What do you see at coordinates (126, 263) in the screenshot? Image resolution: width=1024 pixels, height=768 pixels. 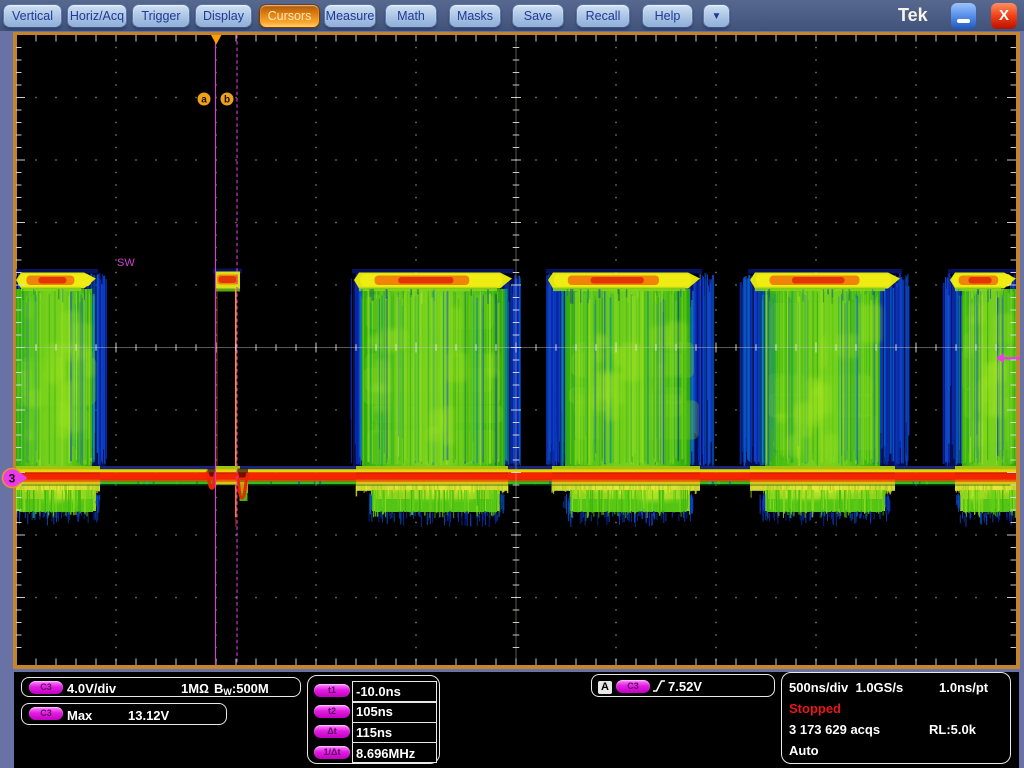 I see `svg-text: SW` at bounding box center [126, 263].